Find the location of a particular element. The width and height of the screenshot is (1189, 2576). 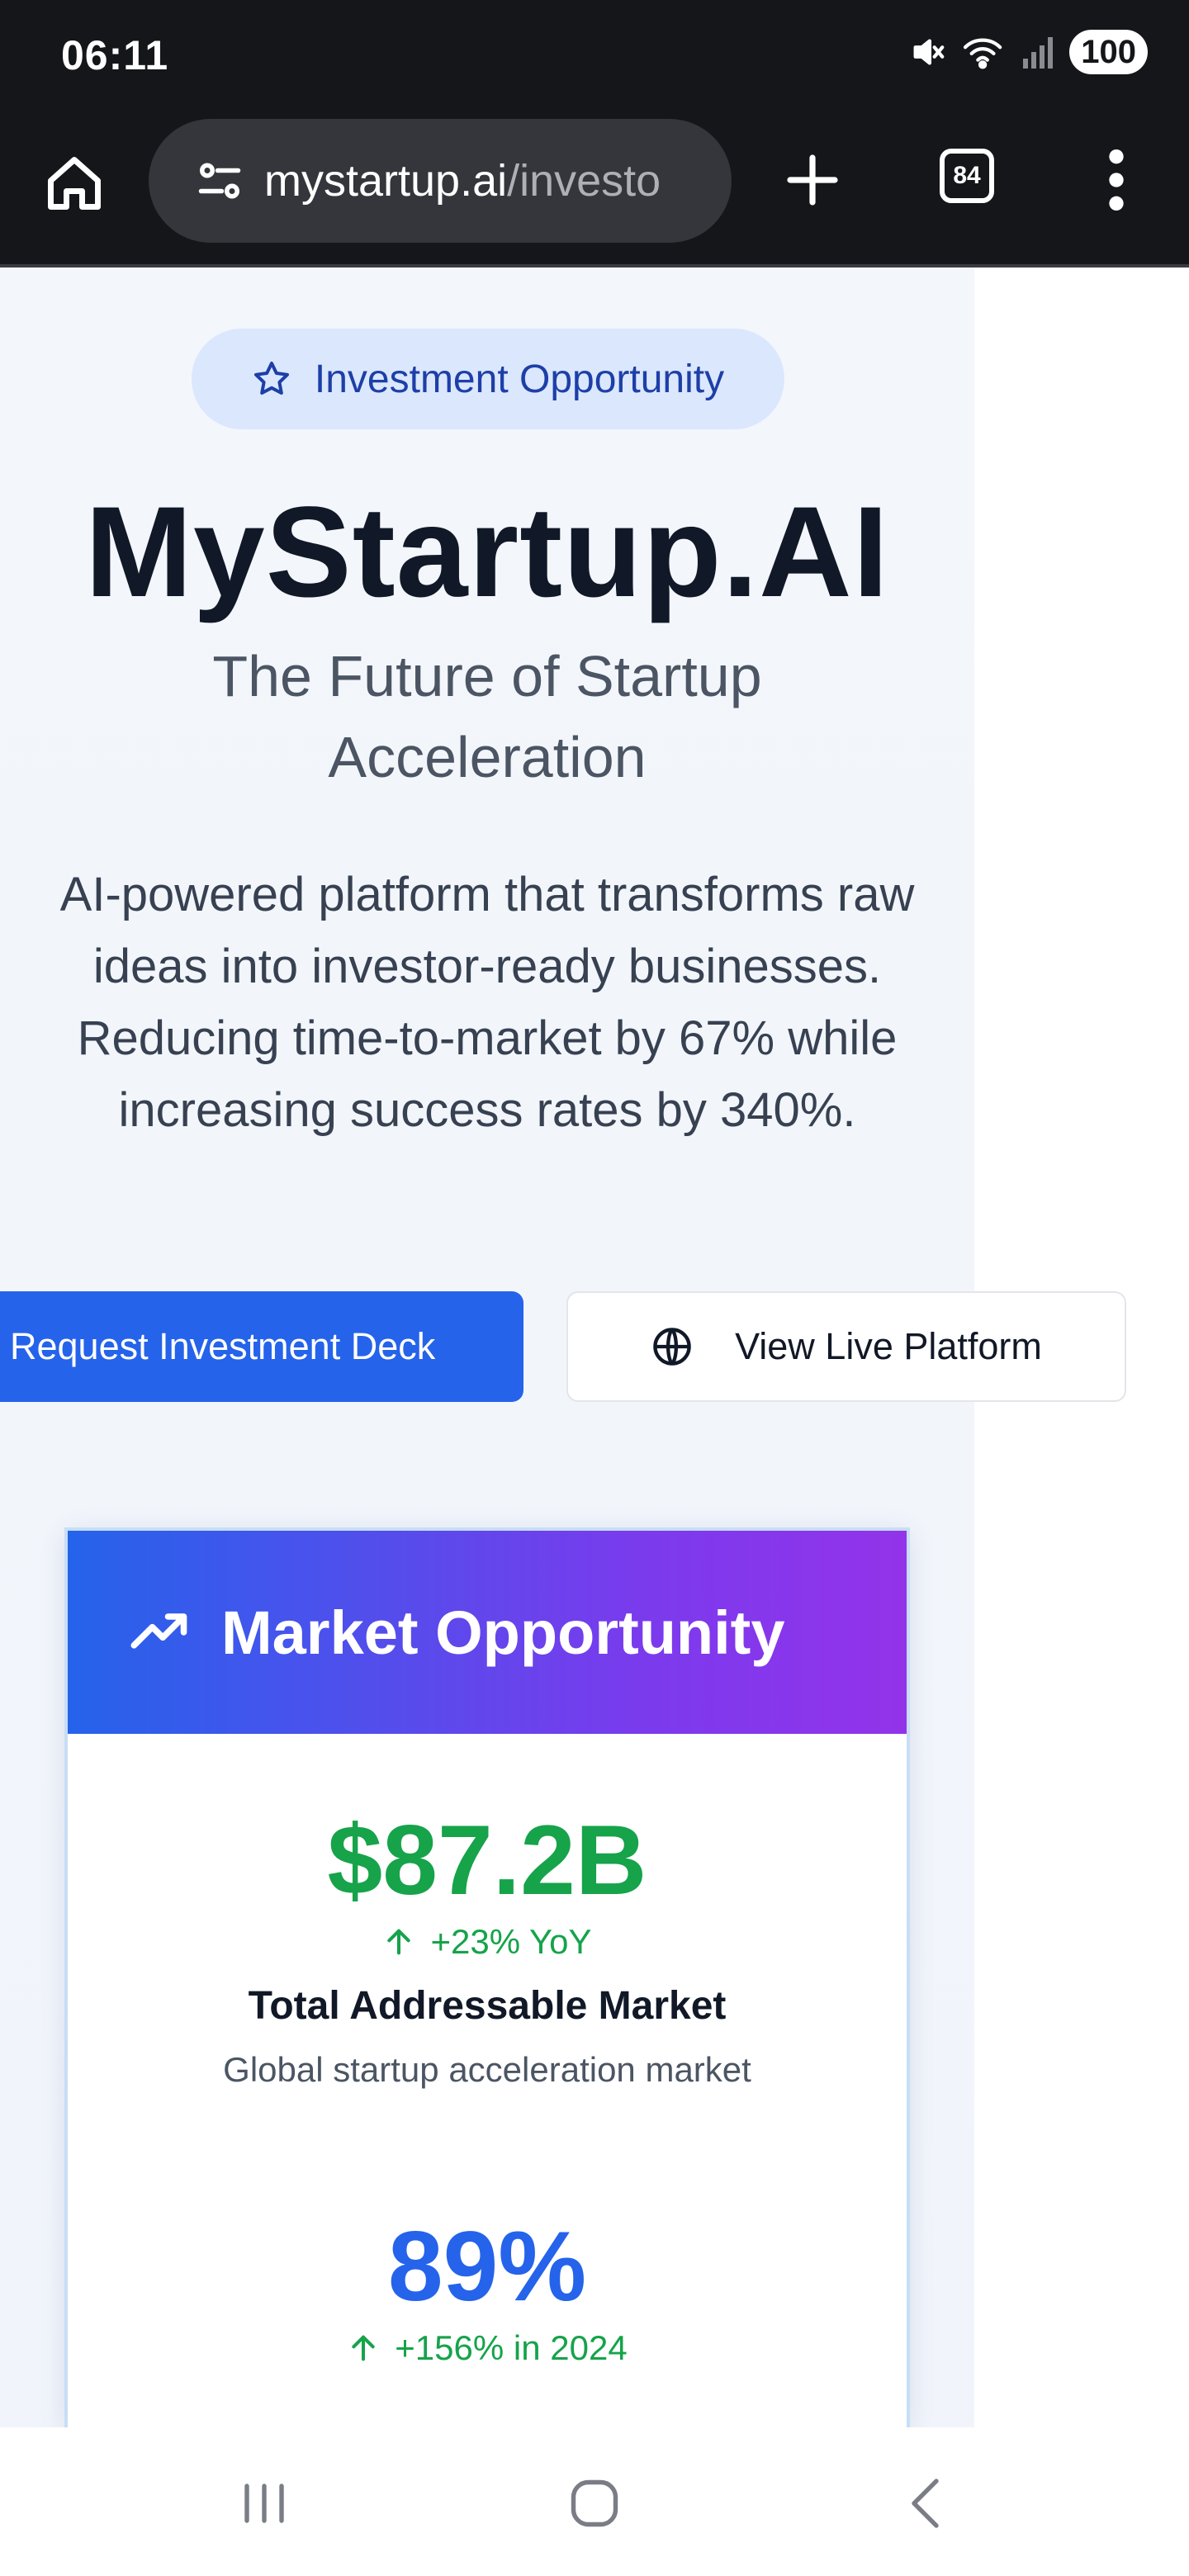

url-text: mystartup.ai/investo is located at coordinates (462, 180).